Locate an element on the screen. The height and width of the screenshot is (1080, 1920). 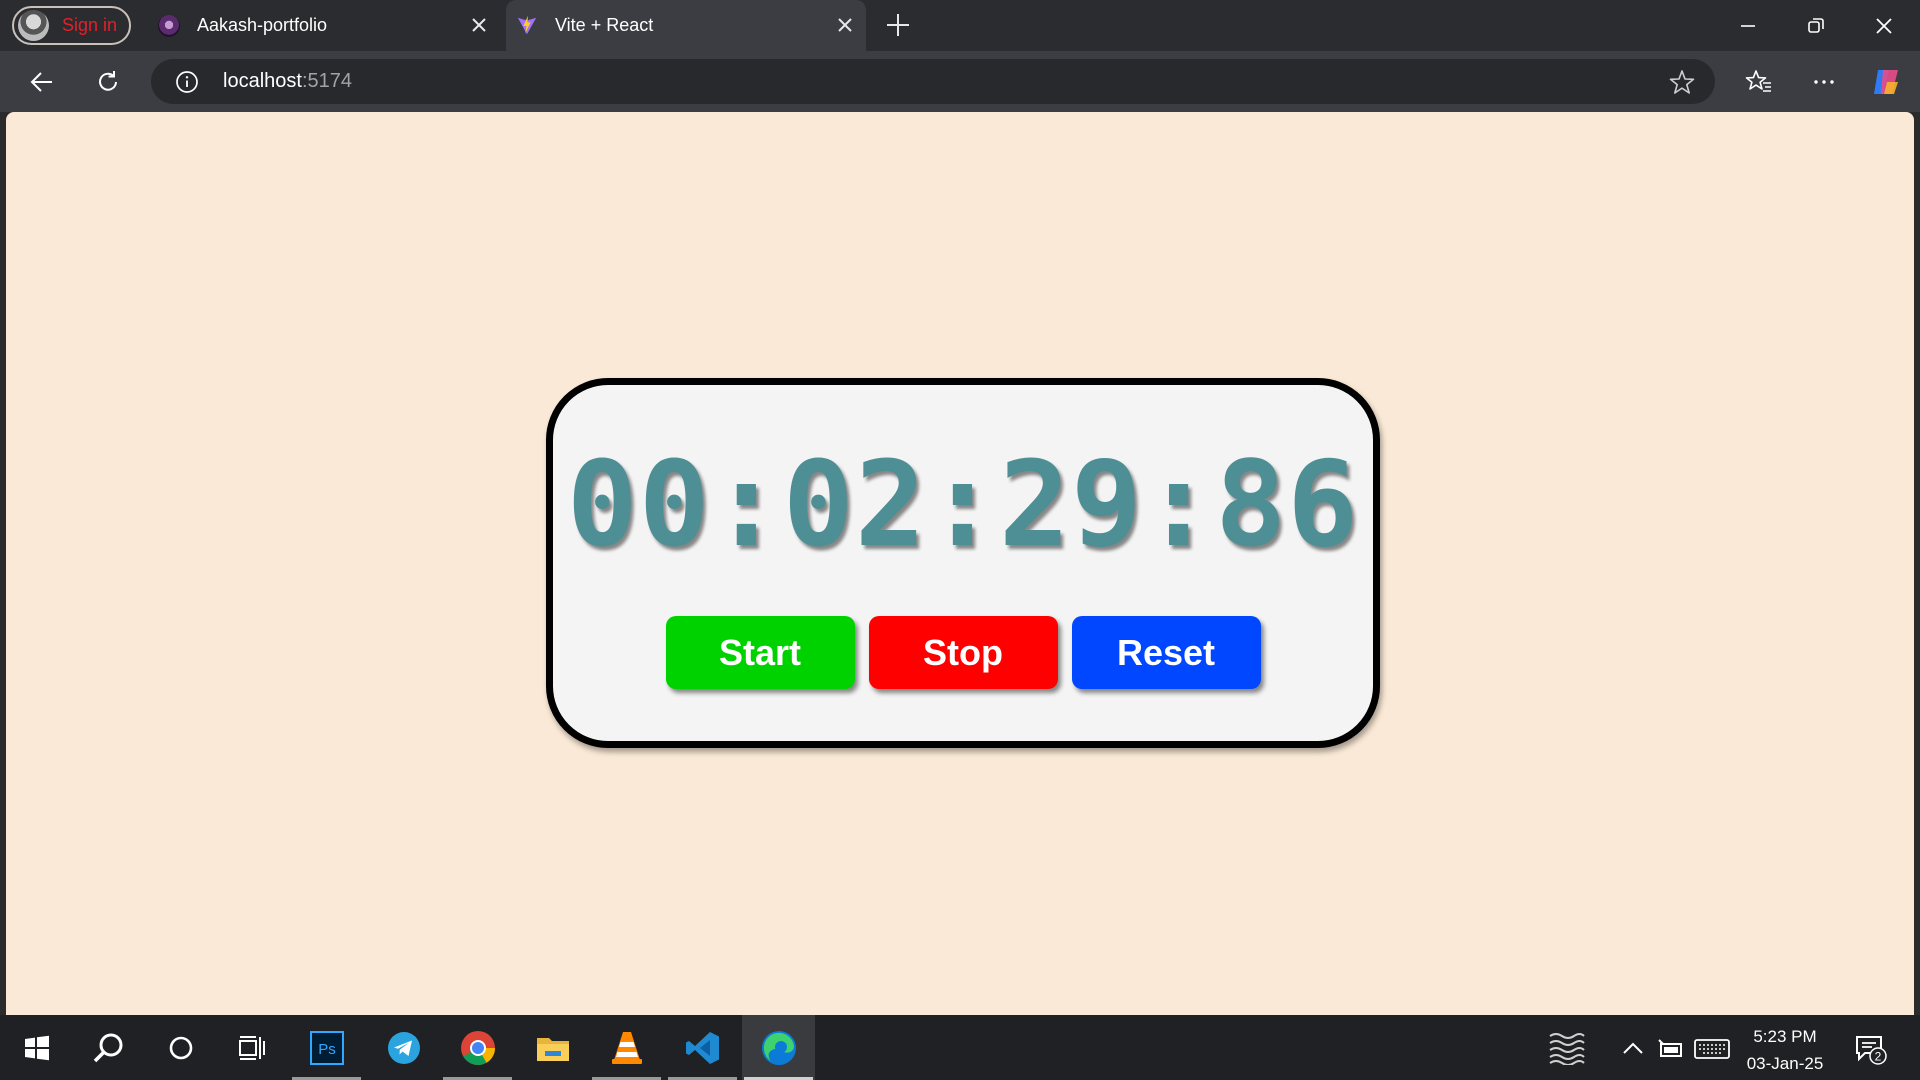
cortana-icon is located at coordinates (180, 1047).